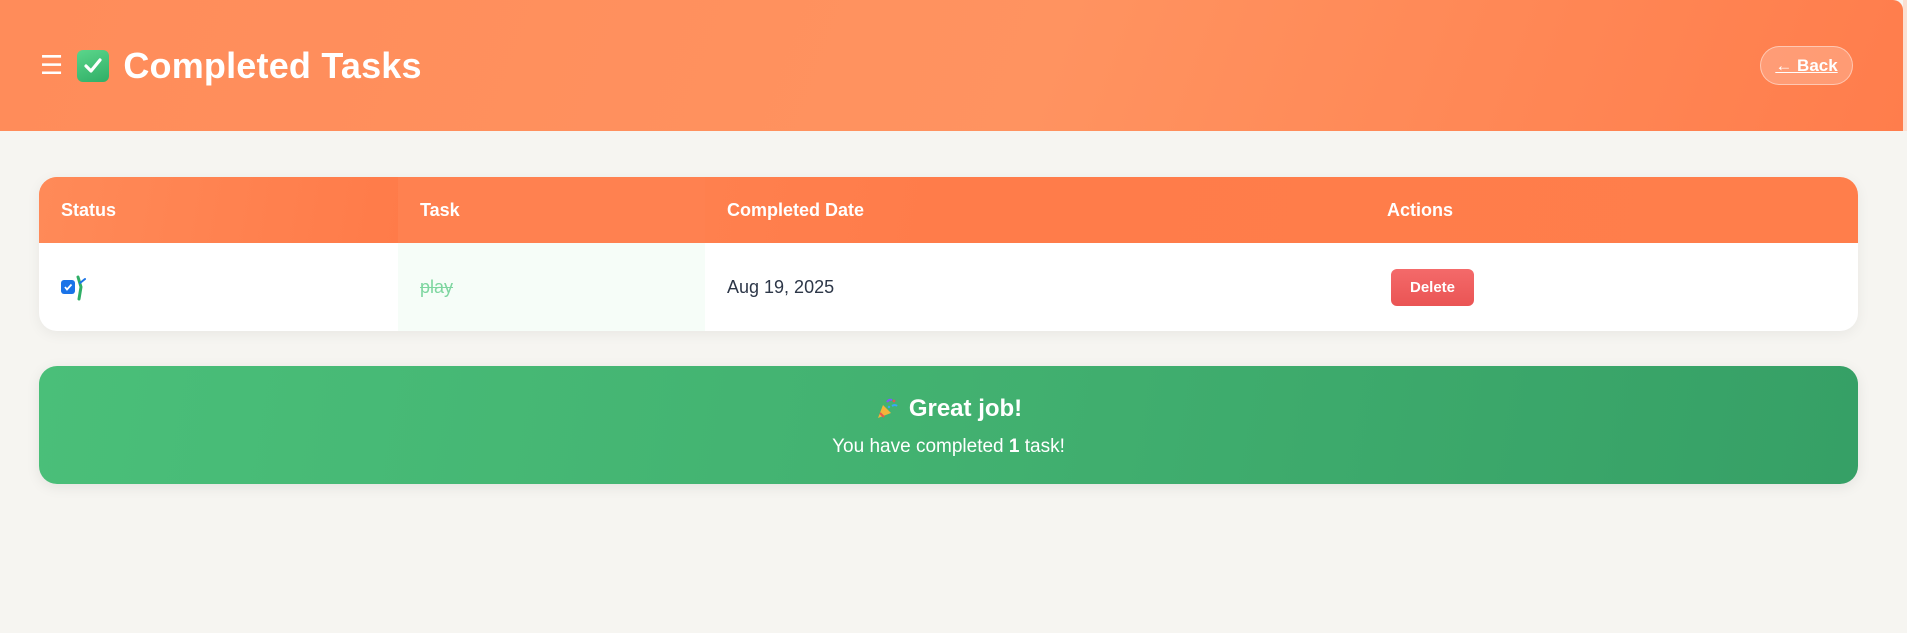 The image size is (1907, 633). Describe the element at coordinates (551, 287) in the screenshot. I see `task-cell: play` at that location.